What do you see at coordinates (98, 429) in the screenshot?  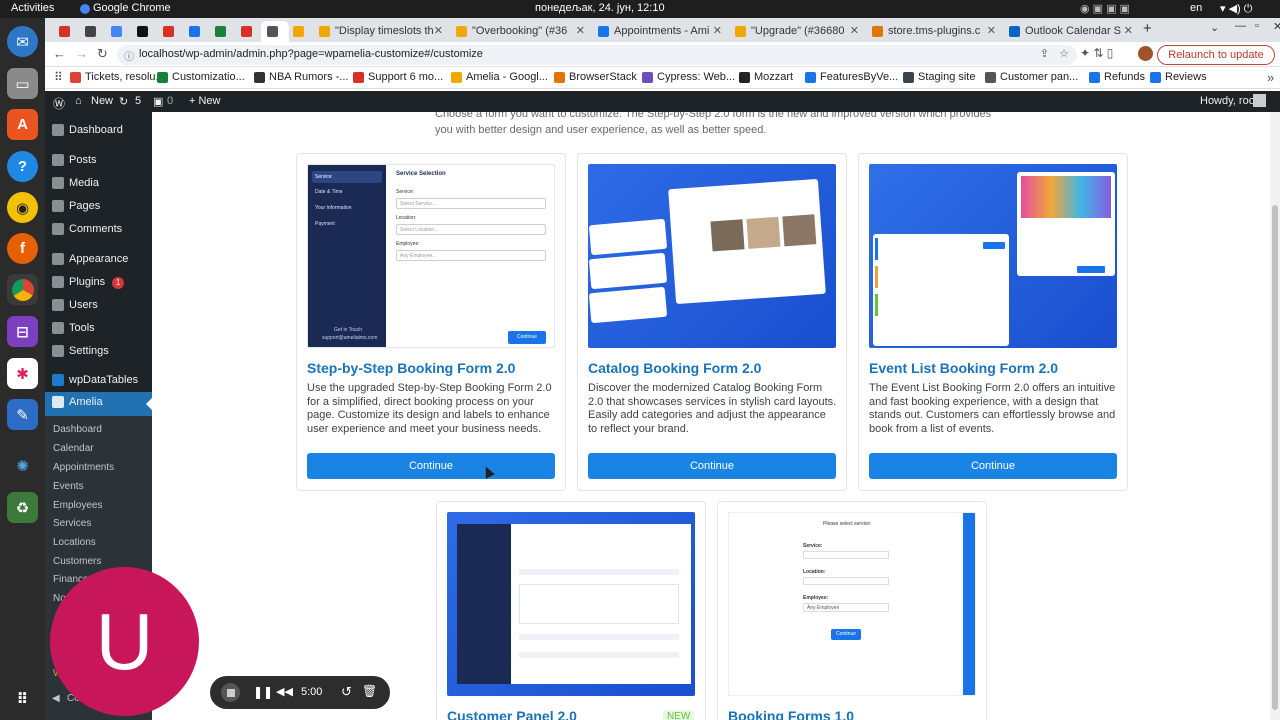 I see `sub-dashboard: Dashboard` at bounding box center [98, 429].